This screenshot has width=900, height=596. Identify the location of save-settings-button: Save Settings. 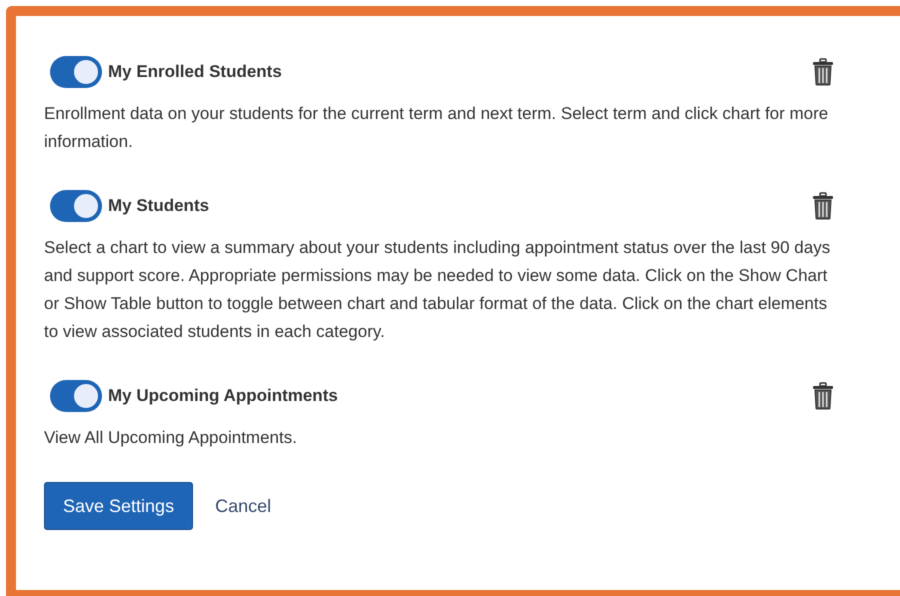
(119, 506).